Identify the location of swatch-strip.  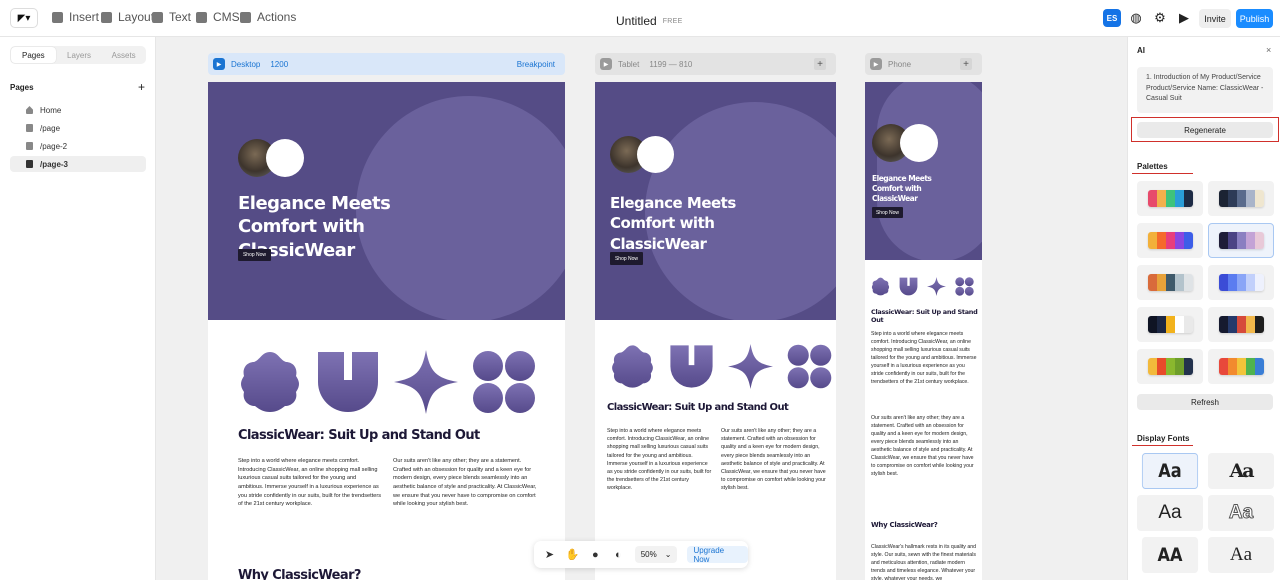
(1170, 198).